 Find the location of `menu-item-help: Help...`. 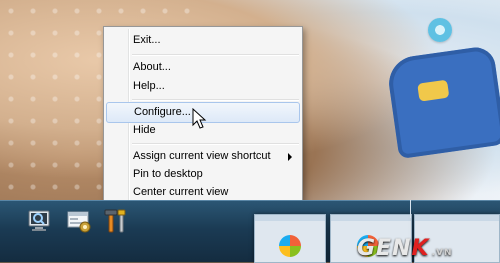

menu-item-help: Help... is located at coordinates (203, 86).